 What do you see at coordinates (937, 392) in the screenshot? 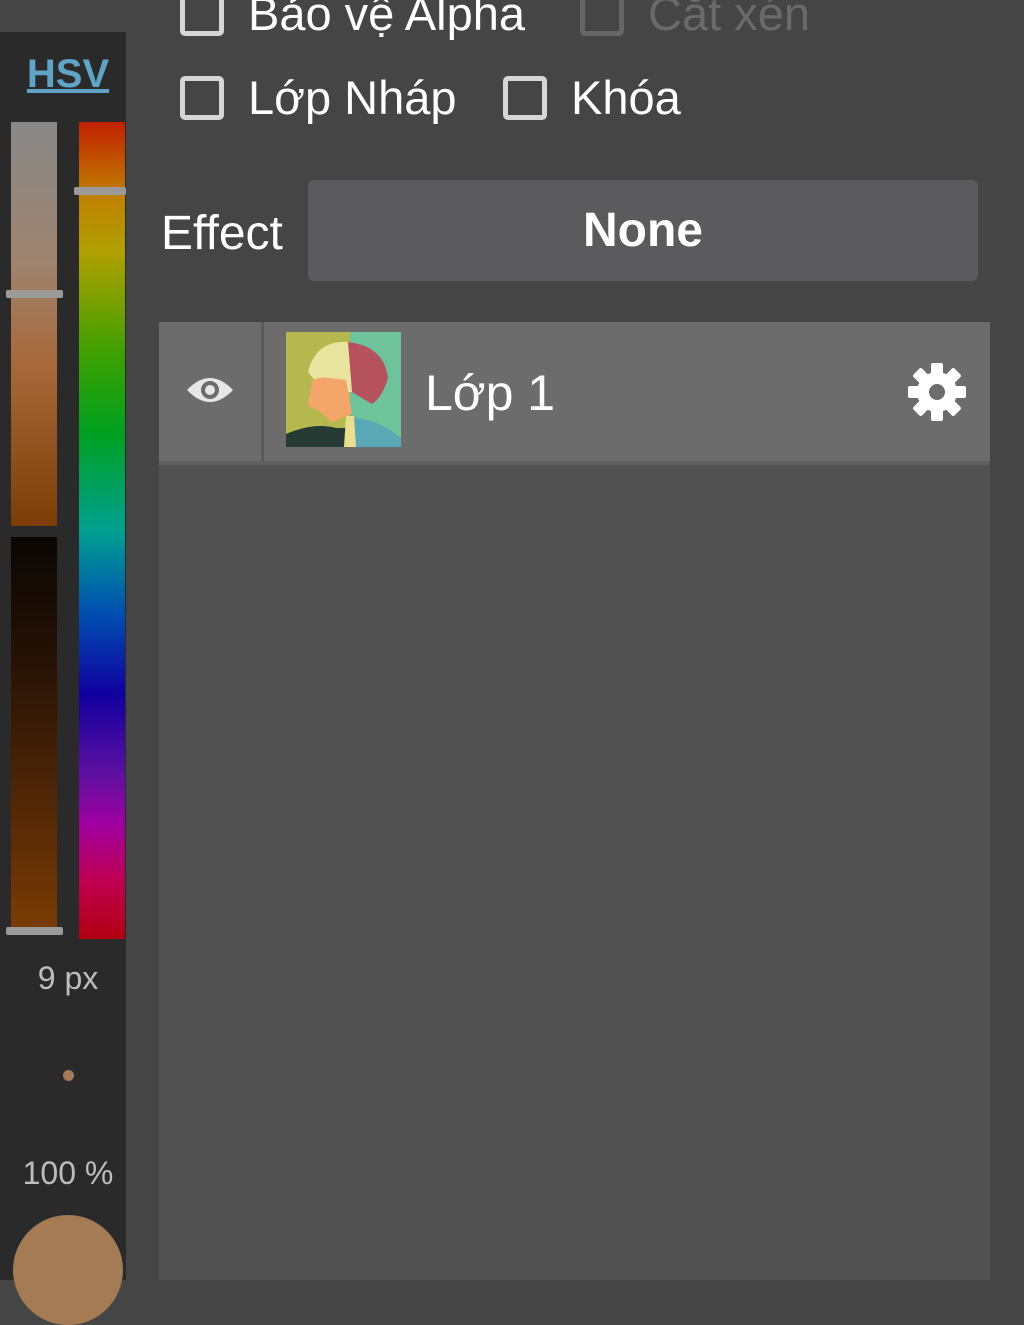
I see `gear-icon` at bounding box center [937, 392].